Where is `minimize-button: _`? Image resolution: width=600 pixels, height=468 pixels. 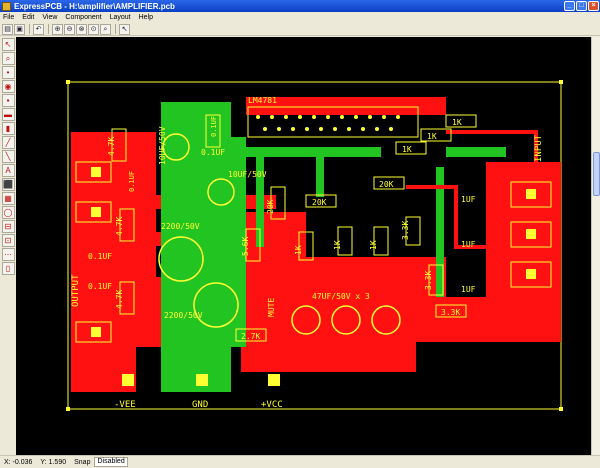 minimize-button: _ is located at coordinates (569, 6).